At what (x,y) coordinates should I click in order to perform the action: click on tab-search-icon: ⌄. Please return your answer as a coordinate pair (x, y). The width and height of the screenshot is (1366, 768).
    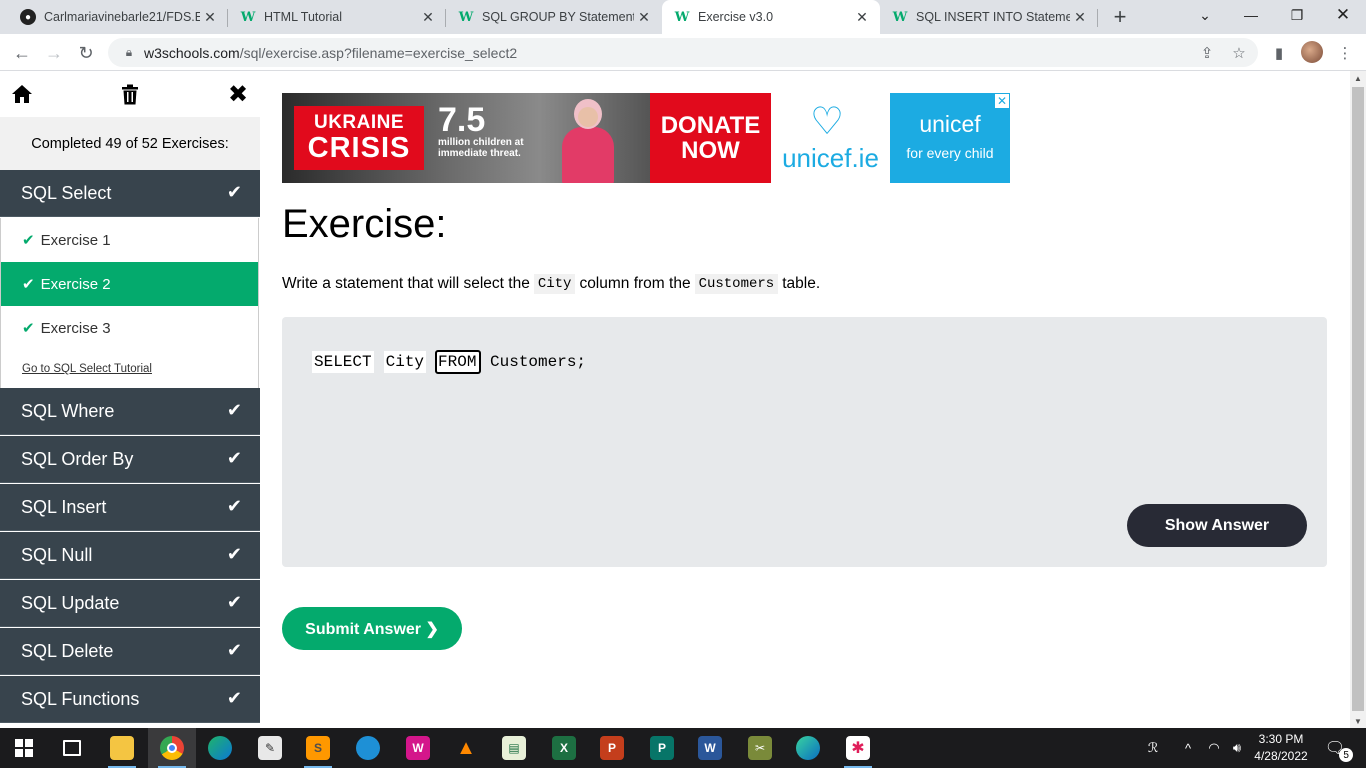
    Looking at the image, I should click on (1205, 15).